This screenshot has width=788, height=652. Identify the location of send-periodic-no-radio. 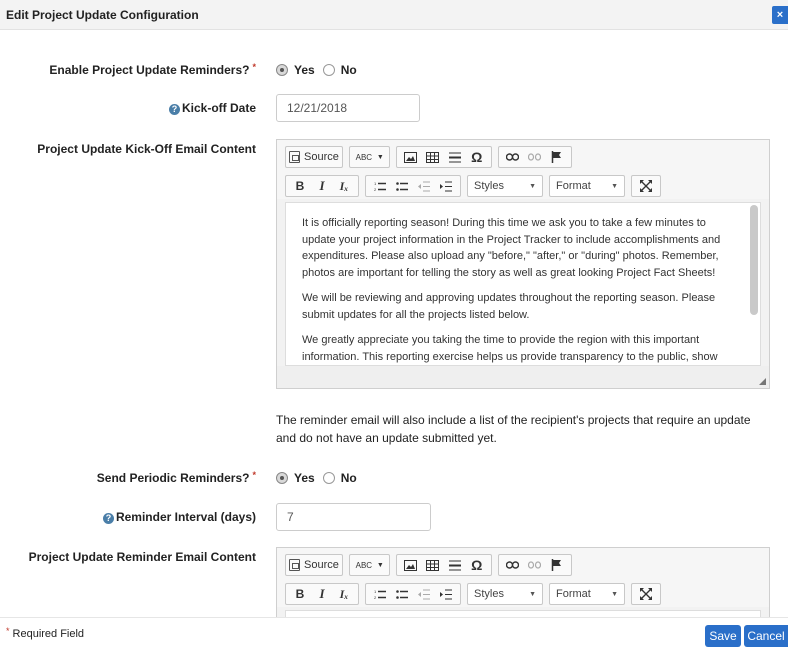
(328, 478).